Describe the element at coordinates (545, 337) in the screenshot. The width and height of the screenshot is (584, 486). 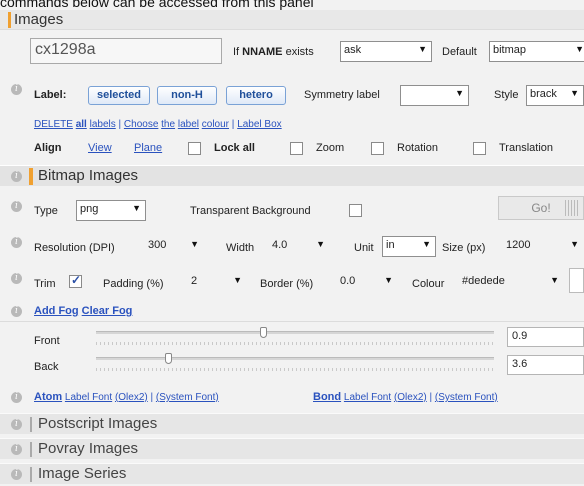
I see `fog-front-value: 0.9` at that location.